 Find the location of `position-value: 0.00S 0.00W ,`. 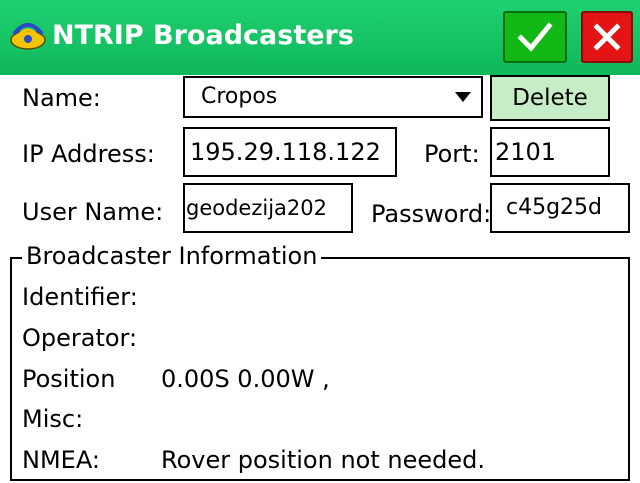

position-value: 0.00S 0.00W , is located at coordinates (245, 379).